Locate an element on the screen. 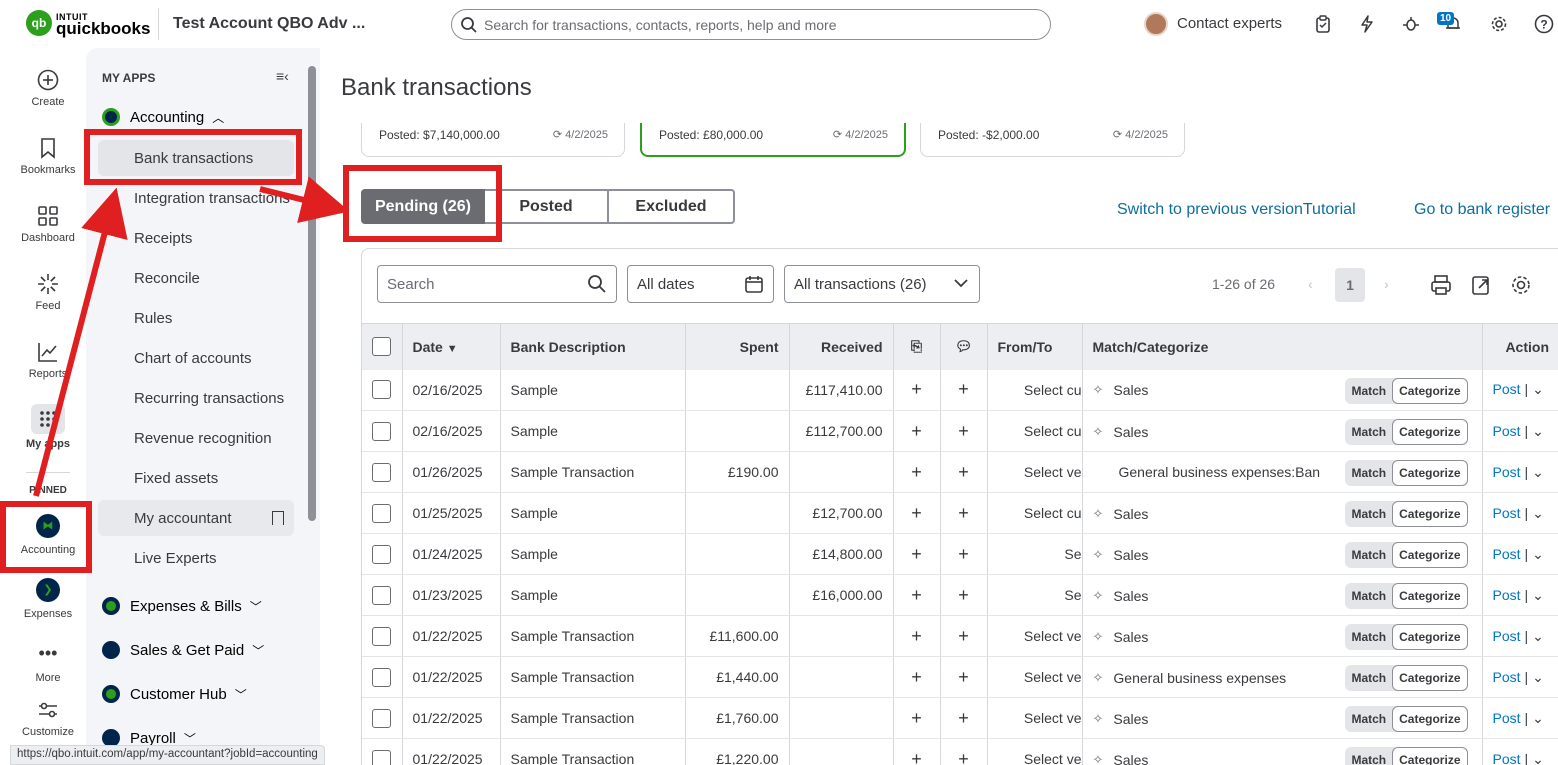 Image resolution: width=1558 pixels, height=765 pixels. transaction-filter: All transactions (26) is located at coordinates (882, 284).